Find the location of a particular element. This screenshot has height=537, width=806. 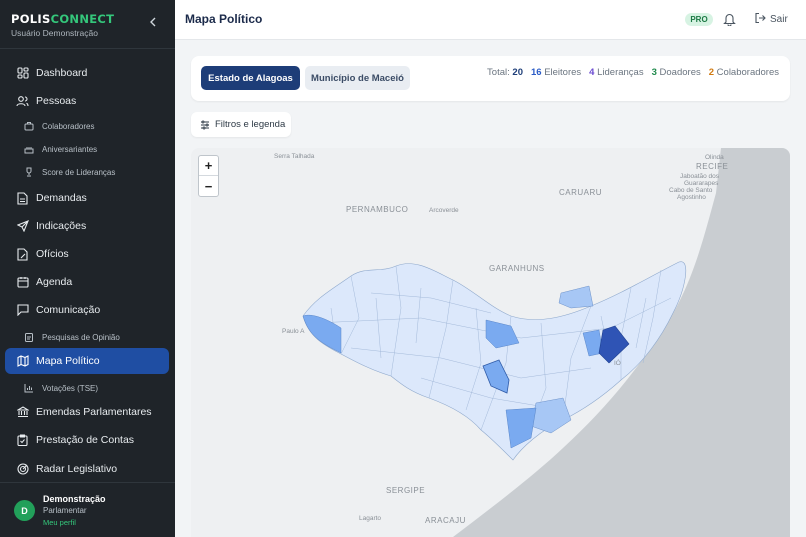

people-icon is located at coordinates (22, 101).